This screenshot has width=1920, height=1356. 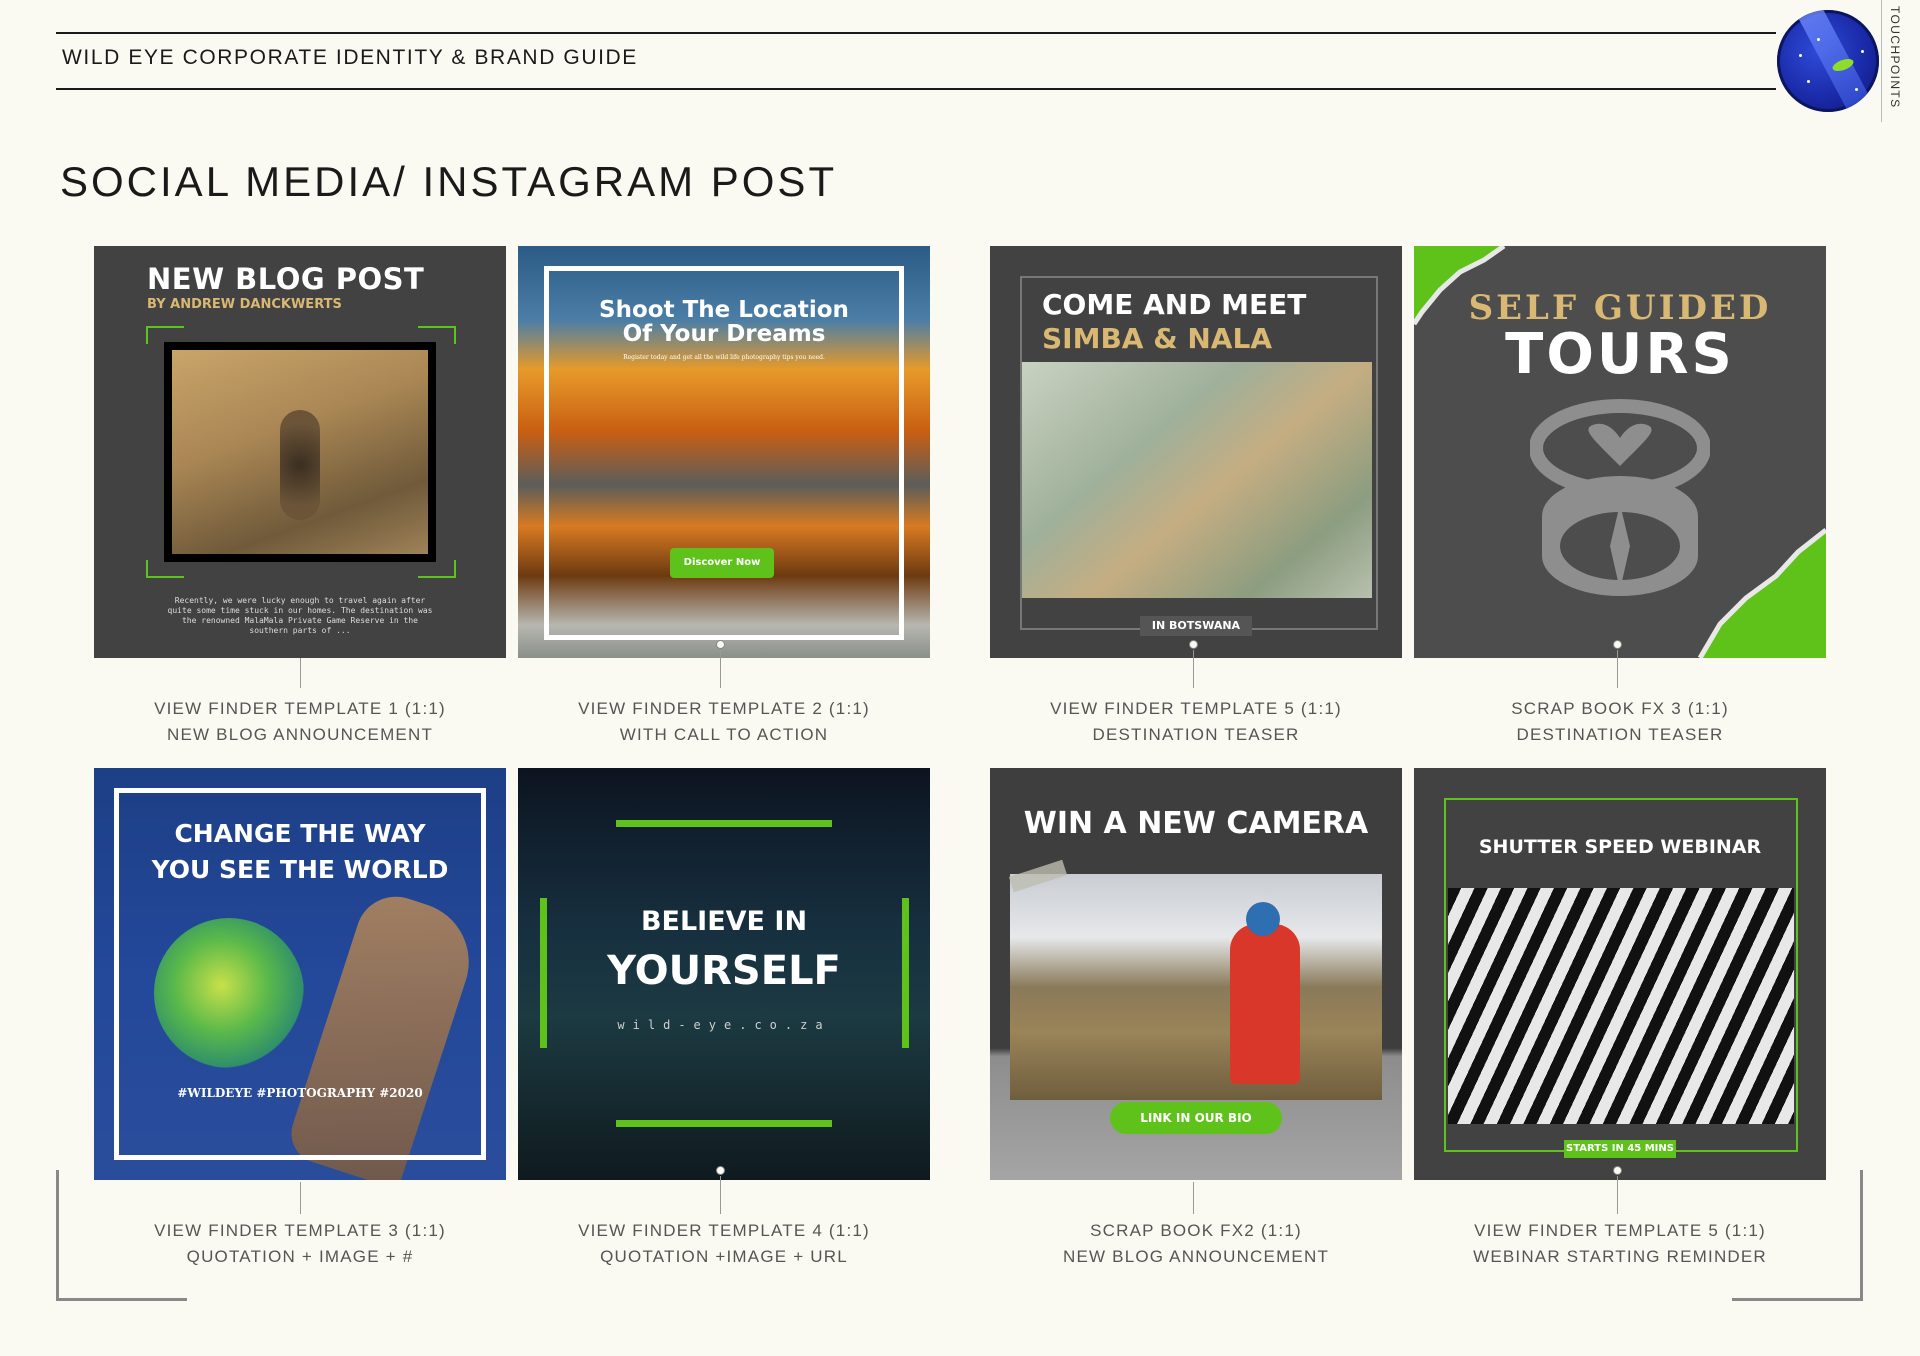 I want to click on wild-eye-logo-icon, so click(x=1828, y=61).